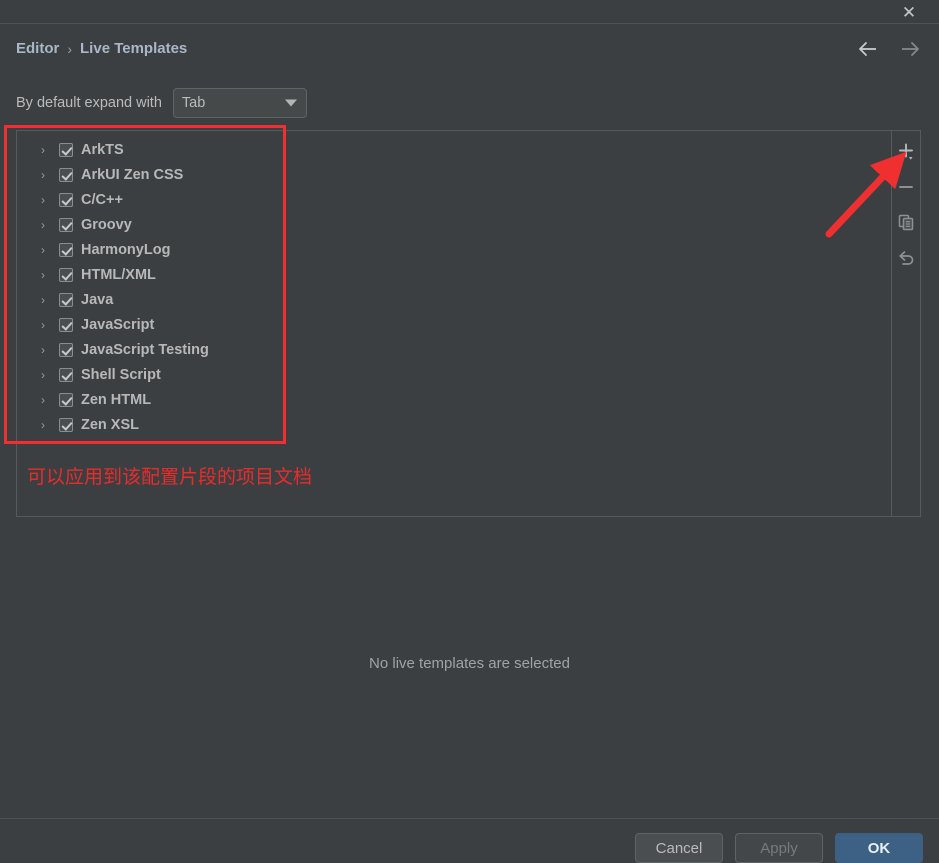  I want to click on close-icon: ✕, so click(909, 12).